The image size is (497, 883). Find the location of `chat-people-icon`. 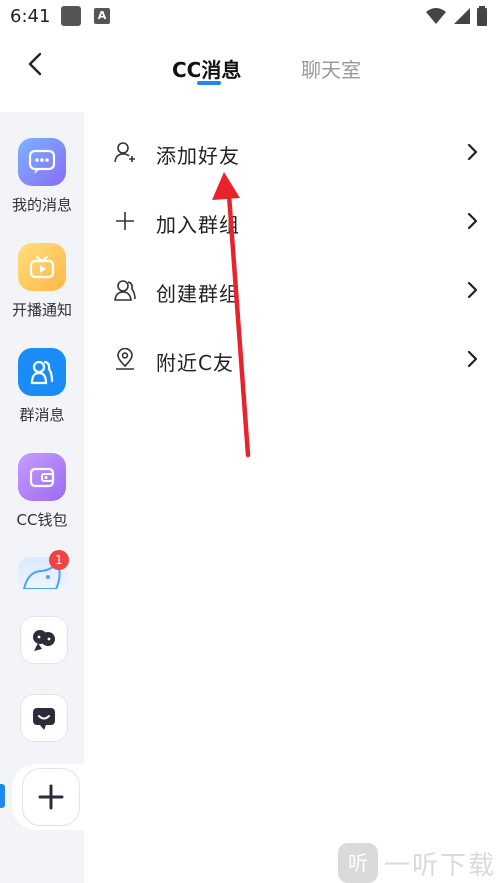

chat-people-icon is located at coordinates (44, 640).